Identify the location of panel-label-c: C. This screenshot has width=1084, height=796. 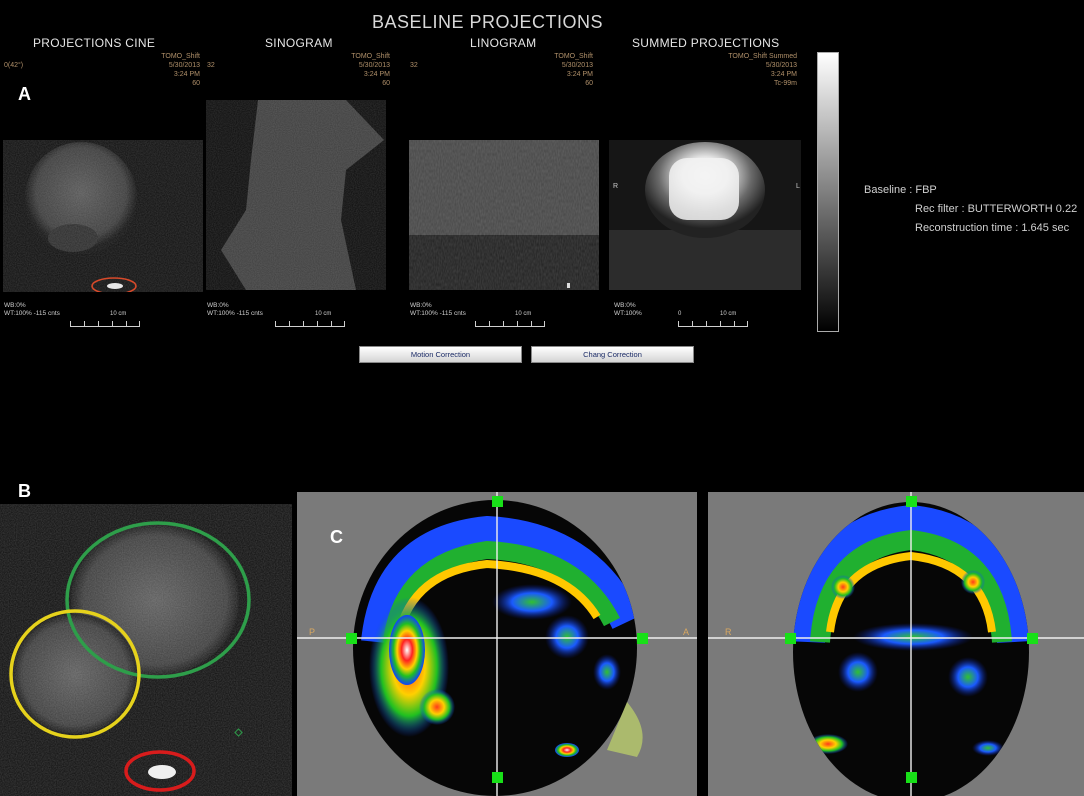
(336, 537).